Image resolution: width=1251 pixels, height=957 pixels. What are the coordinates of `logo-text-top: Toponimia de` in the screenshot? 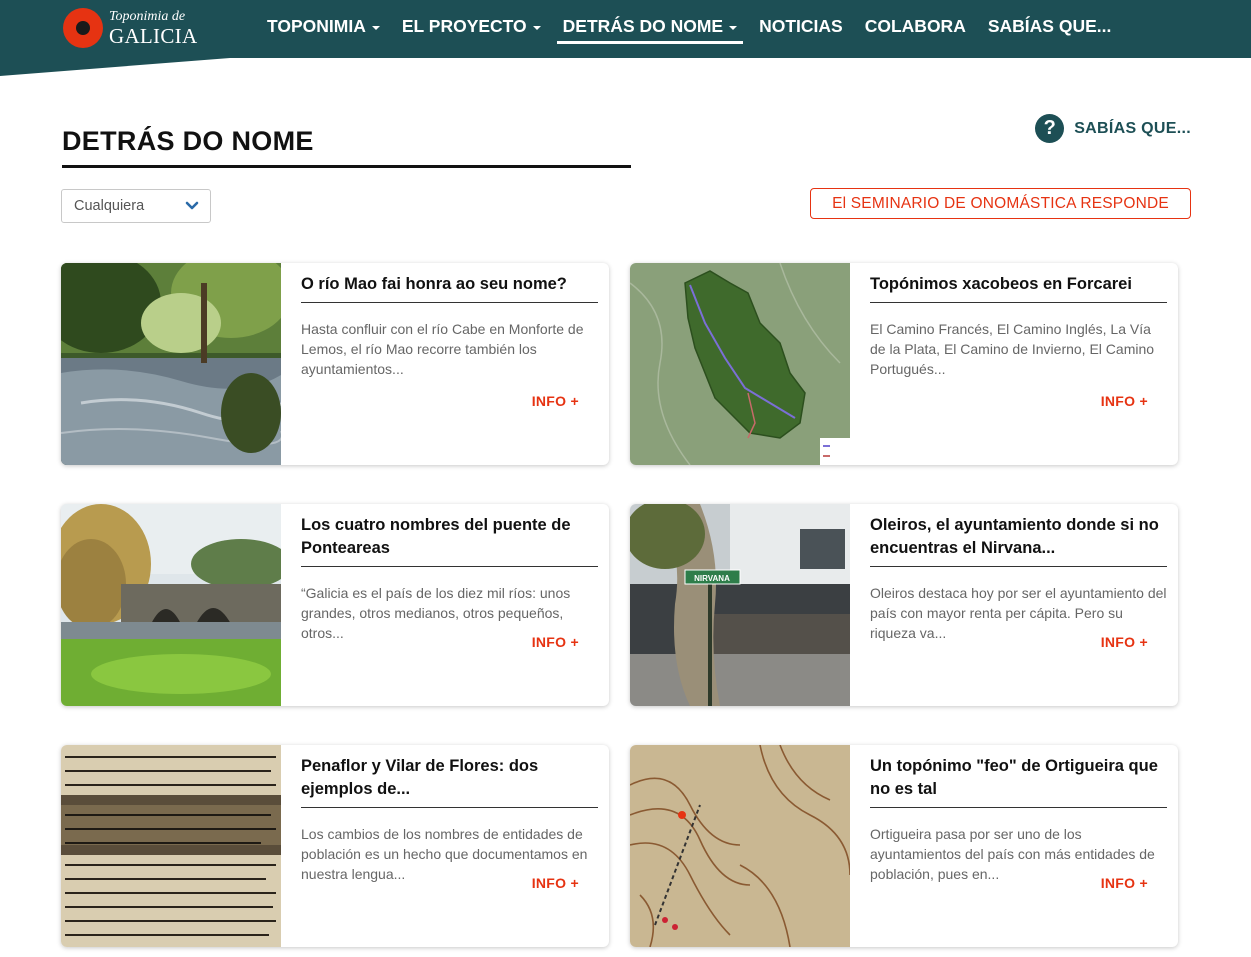 It's located at (147, 16).